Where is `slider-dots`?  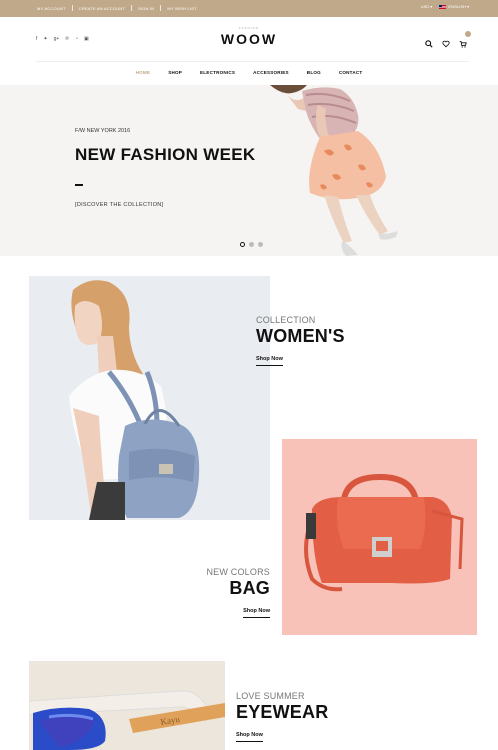 slider-dots is located at coordinates (251, 244).